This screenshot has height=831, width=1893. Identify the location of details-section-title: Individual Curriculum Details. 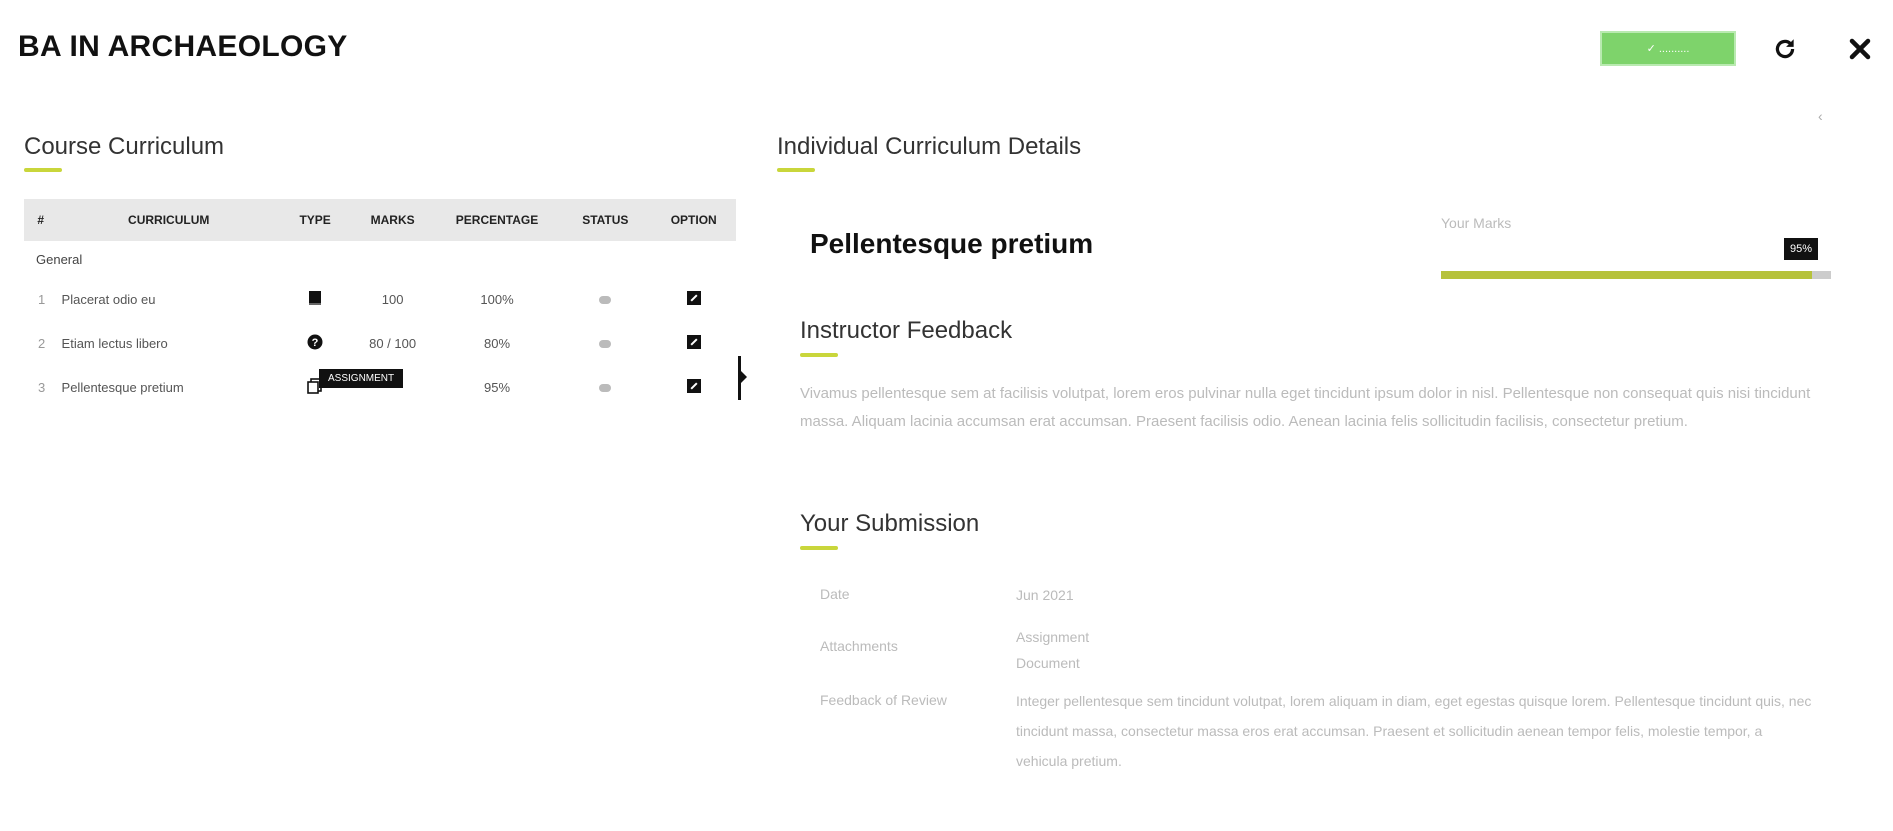
(929, 146).